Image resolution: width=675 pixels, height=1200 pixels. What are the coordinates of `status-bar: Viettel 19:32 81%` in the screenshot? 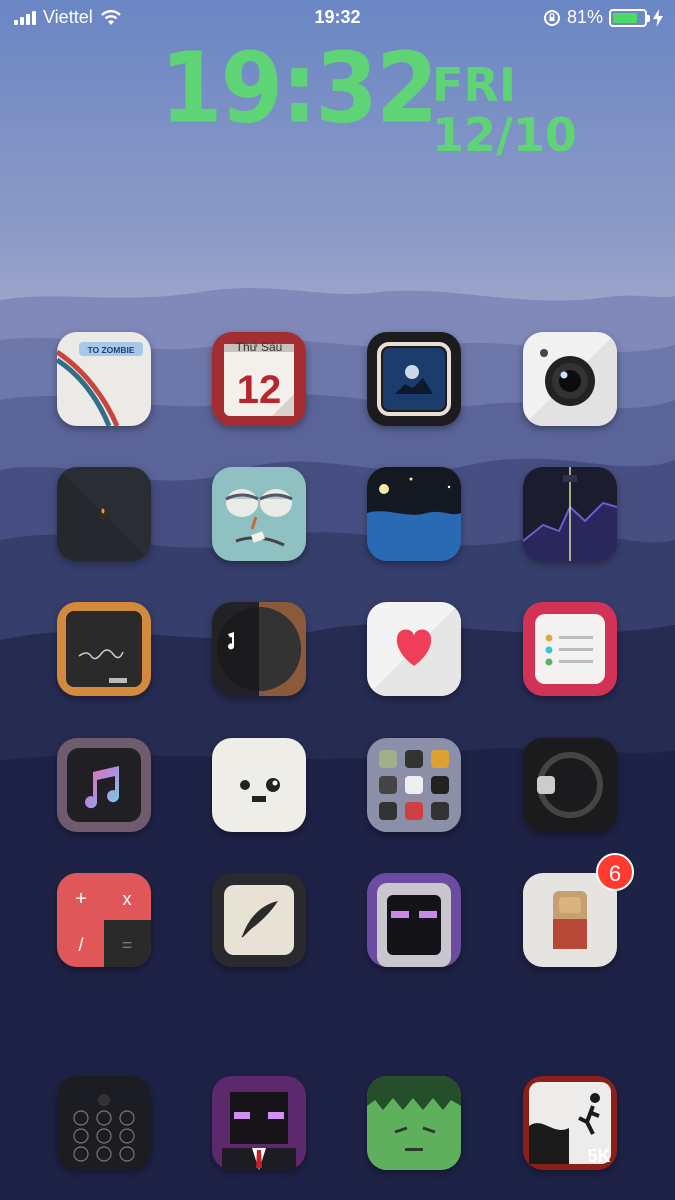 It's located at (337, 18).